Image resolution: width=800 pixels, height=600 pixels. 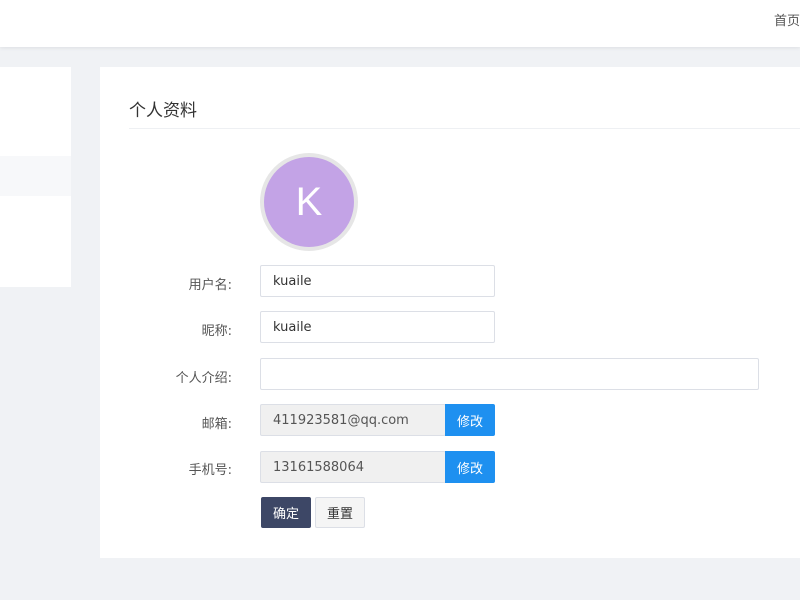 I want to click on sidebar-item-active, so click(x=35, y=176).